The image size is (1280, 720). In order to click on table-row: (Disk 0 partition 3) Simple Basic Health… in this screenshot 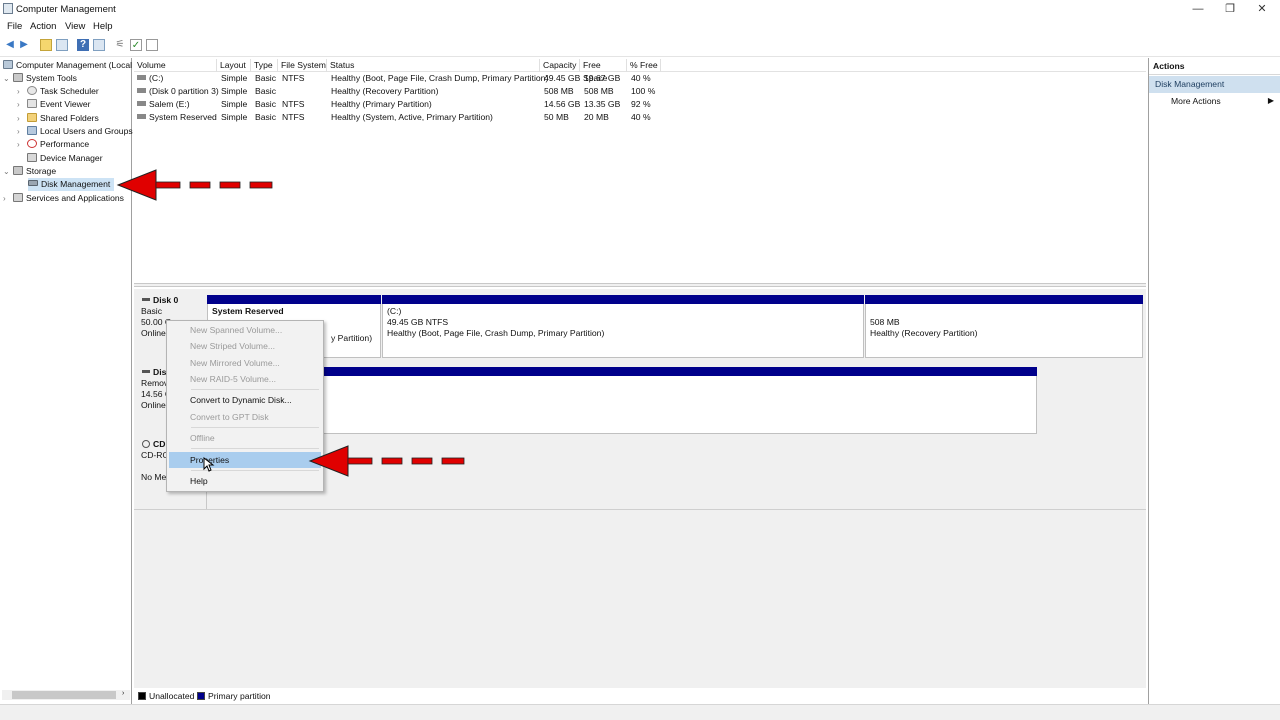, I will do `click(640, 91)`.